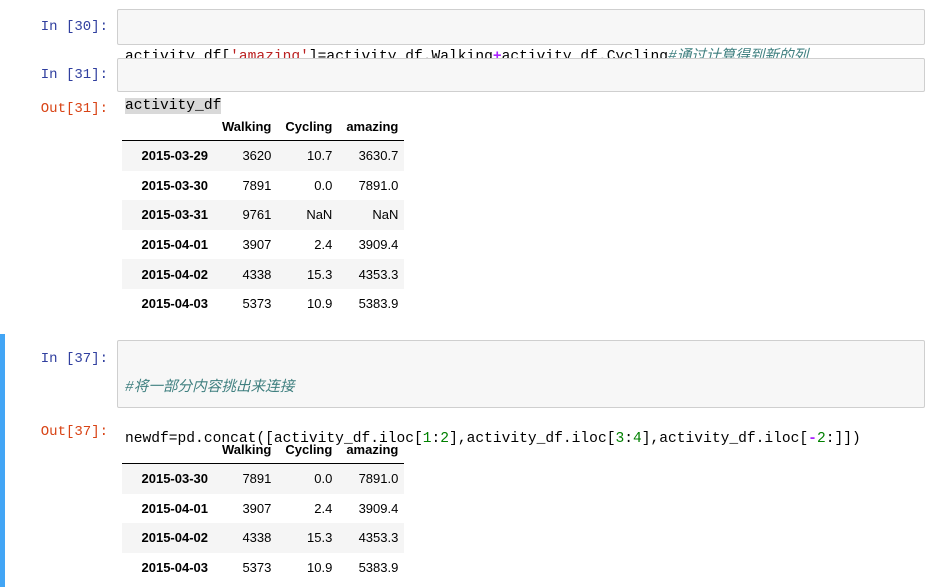 Image resolution: width=925 pixels, height=587 pixels. What do you see at coordinates (210, 388) in the screenshot?
I see `code-line: #将一部分内容挑出来连接` at bounding box center [210, 388].